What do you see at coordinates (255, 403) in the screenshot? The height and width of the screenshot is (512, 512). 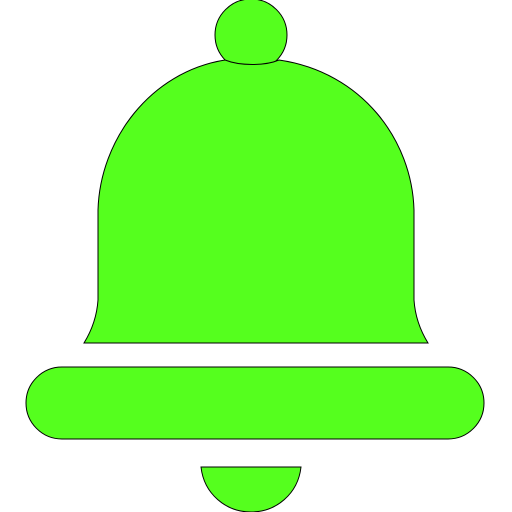 I see `bell-rim` at bounding box center [255, 403].